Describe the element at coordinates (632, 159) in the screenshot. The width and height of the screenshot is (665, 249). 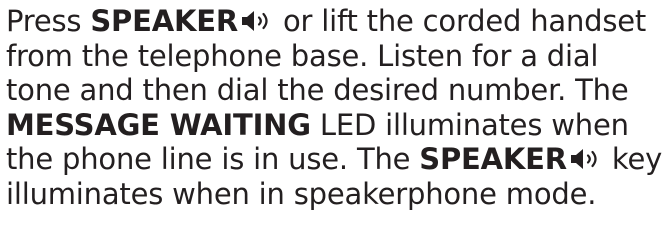
I see `line5-text-after: key` at that location.